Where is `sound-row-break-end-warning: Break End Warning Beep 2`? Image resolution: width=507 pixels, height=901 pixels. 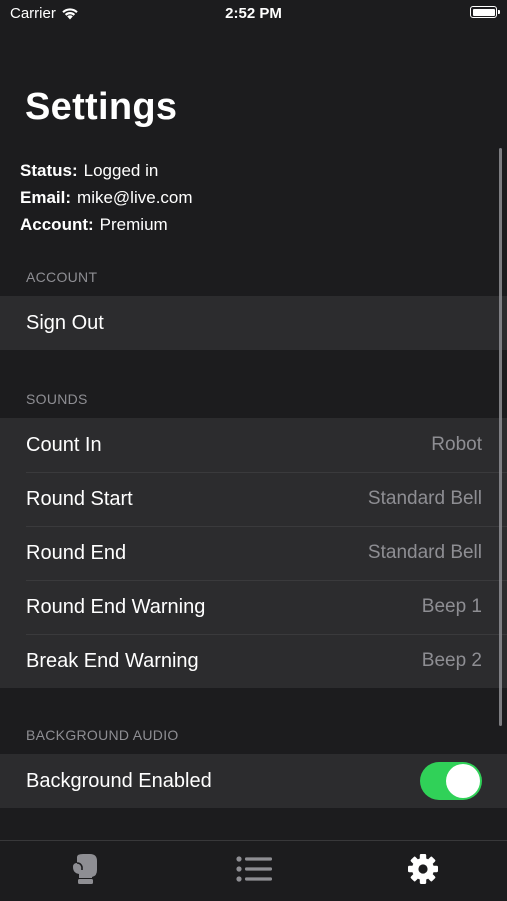 sound-row-break-end-warning: Break End Warning Beep 2 is located at coordinates (253, 661).